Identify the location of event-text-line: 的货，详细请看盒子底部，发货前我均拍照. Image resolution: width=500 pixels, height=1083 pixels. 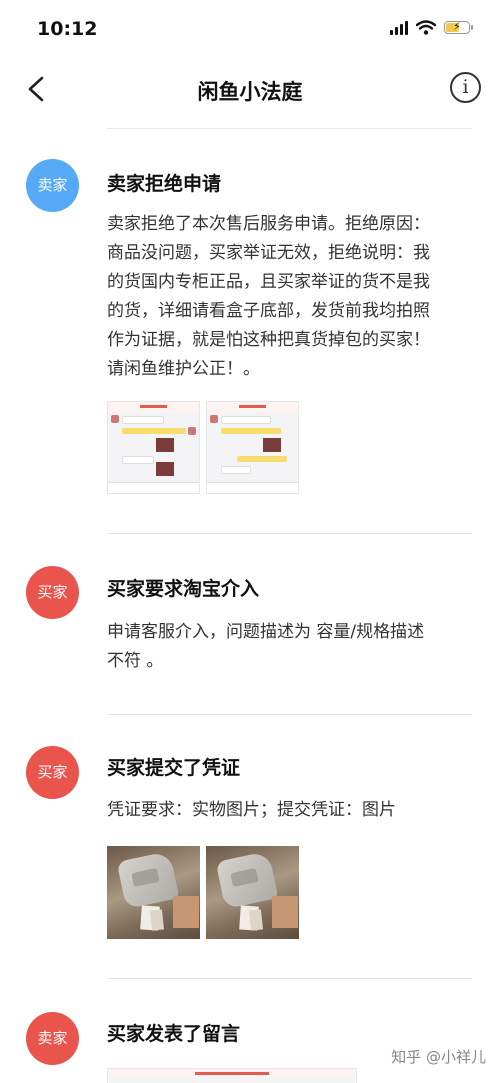
(268, 311).